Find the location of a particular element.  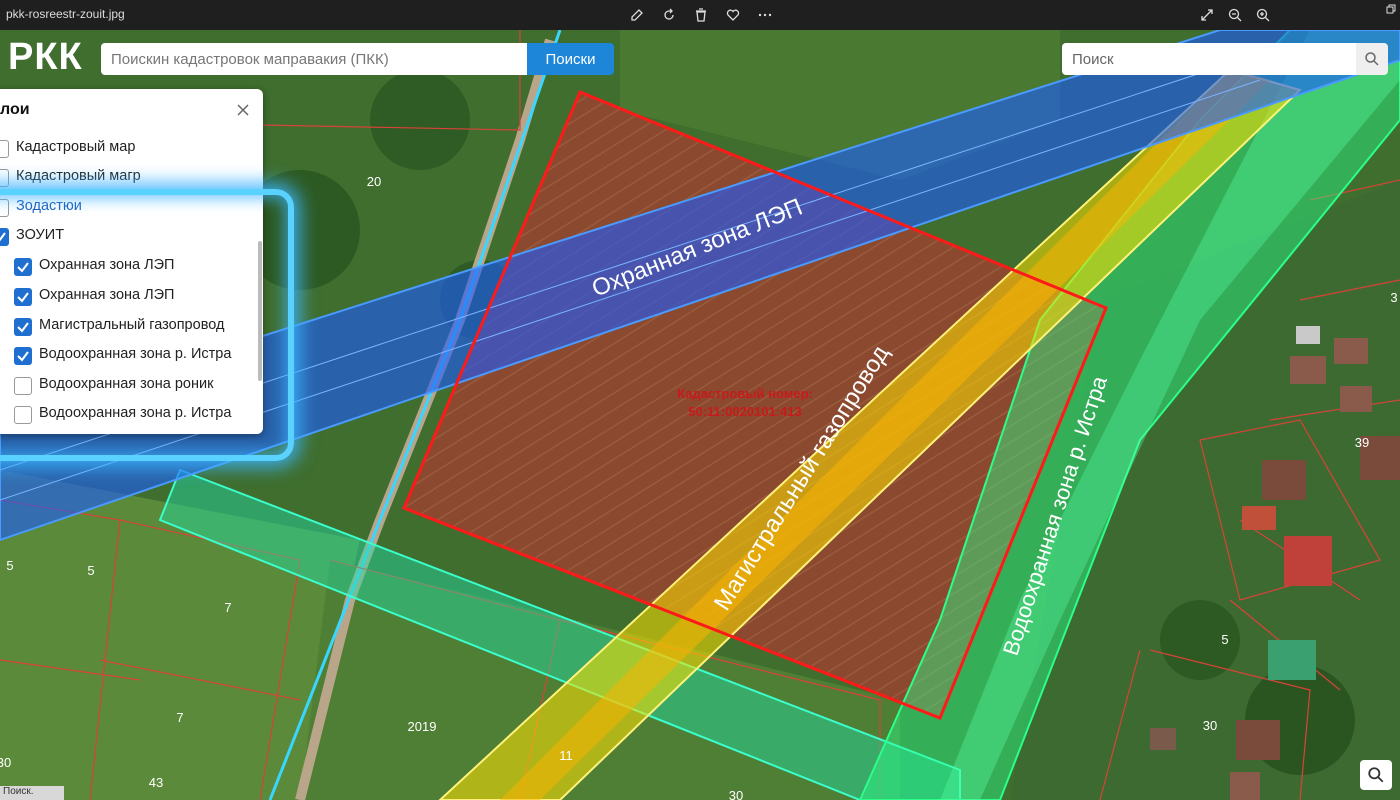

layer-label: Кадастровый мар is located at coordinates (76, 147).